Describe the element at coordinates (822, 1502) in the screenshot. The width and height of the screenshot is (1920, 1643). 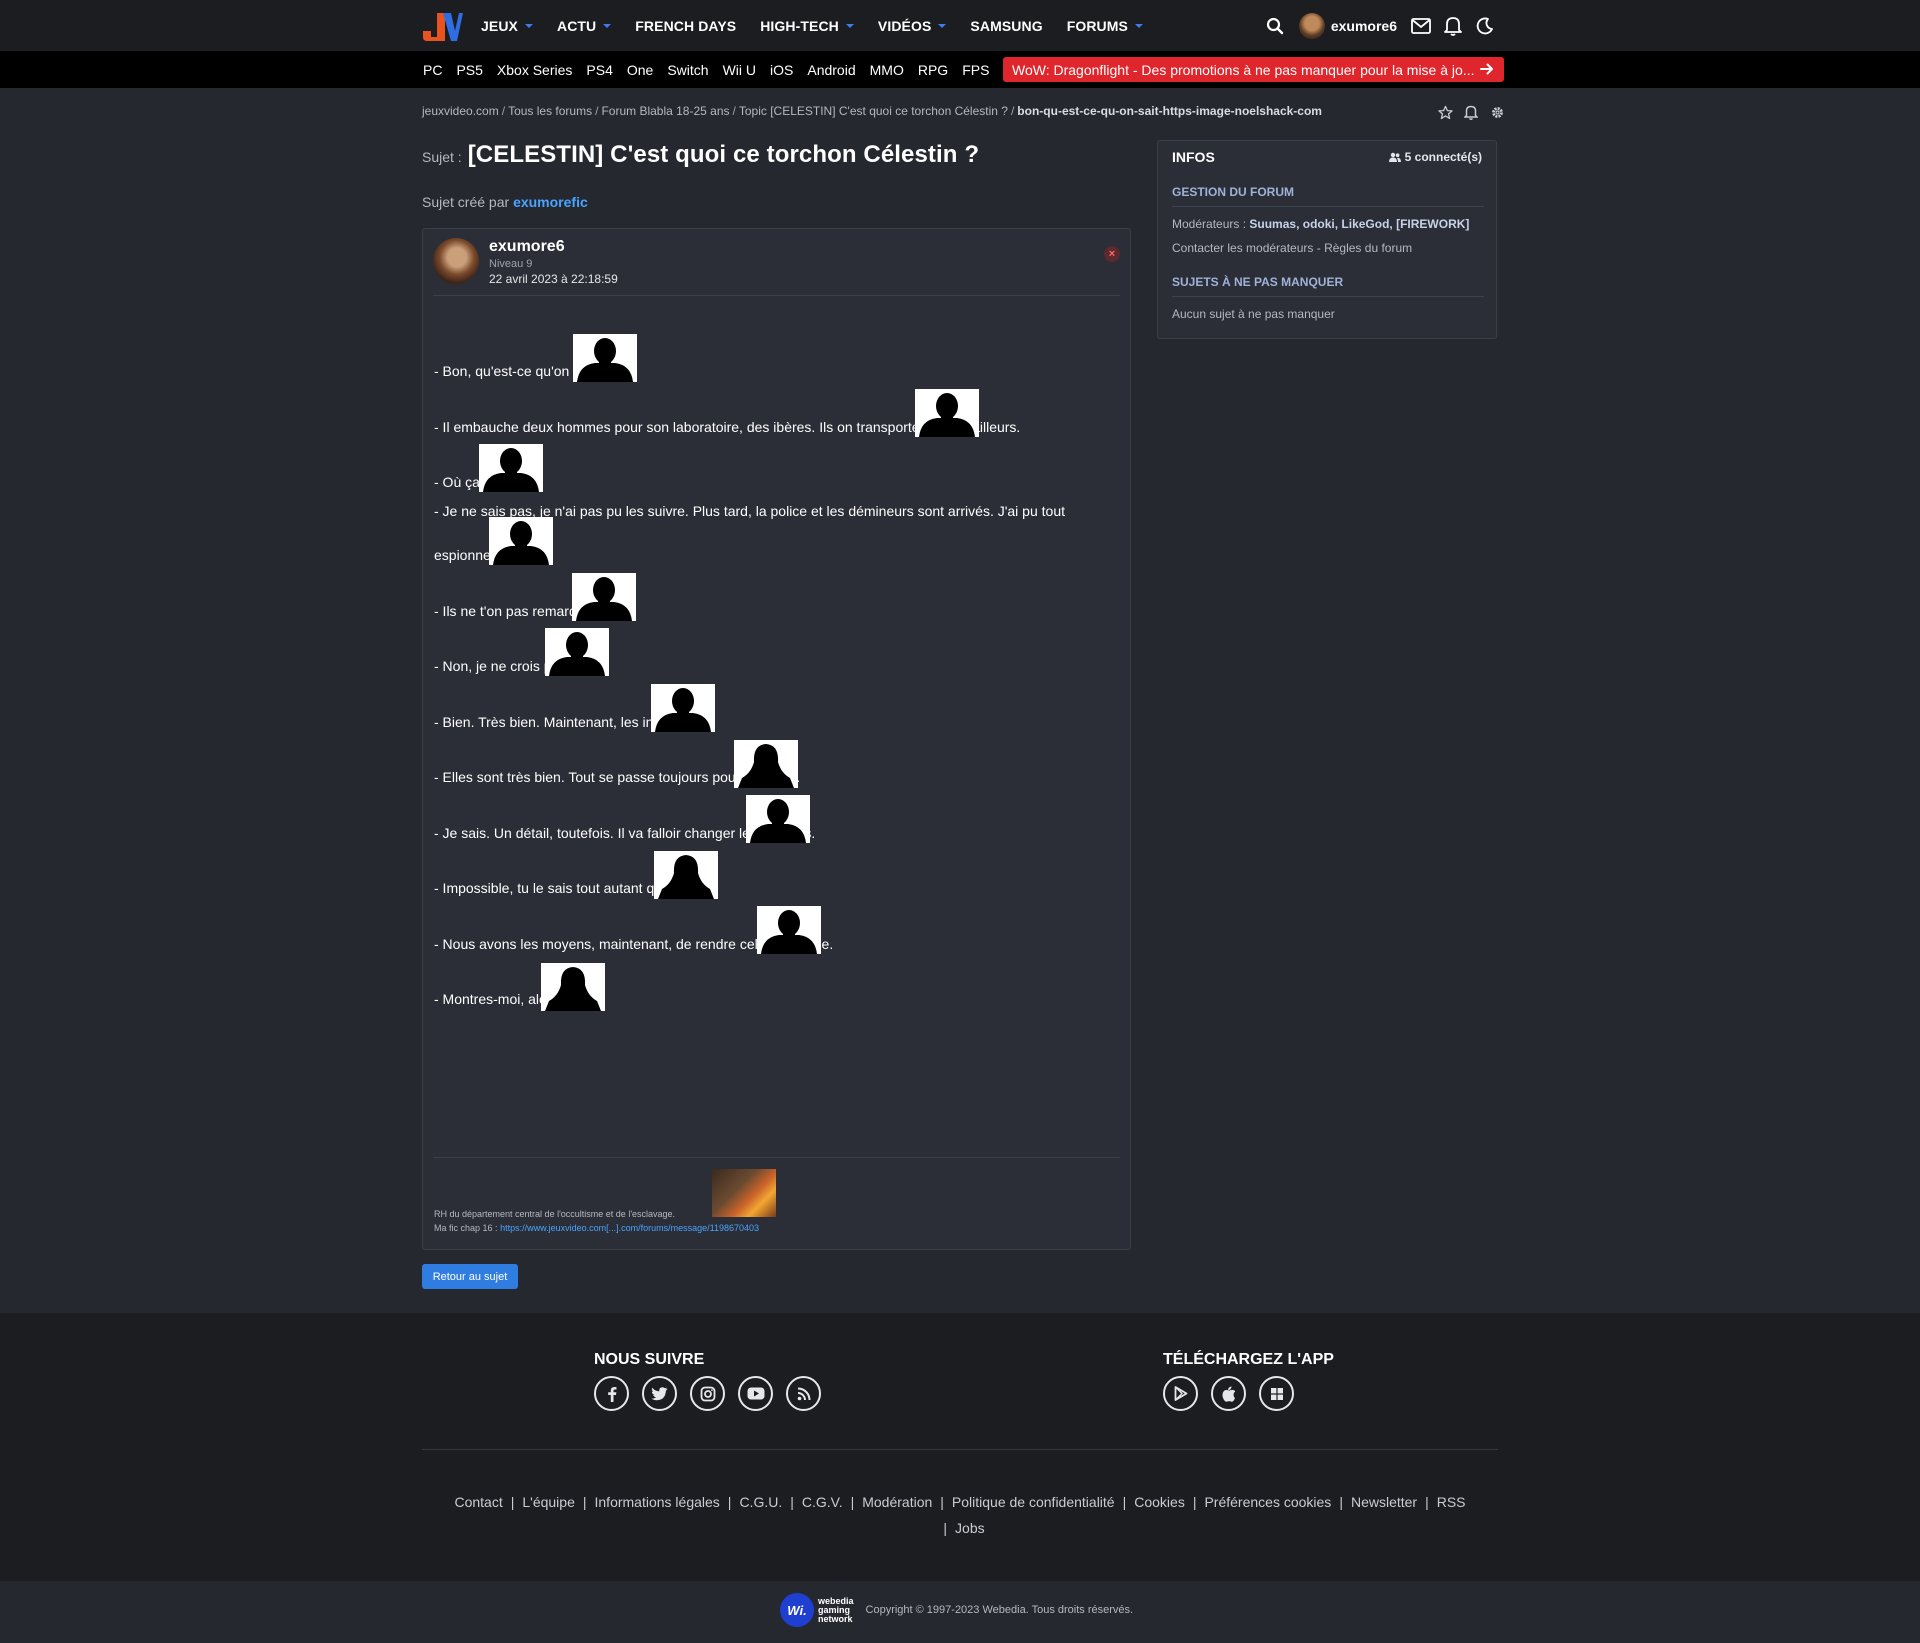
I see `footer-link: C.G.V.` at that location.